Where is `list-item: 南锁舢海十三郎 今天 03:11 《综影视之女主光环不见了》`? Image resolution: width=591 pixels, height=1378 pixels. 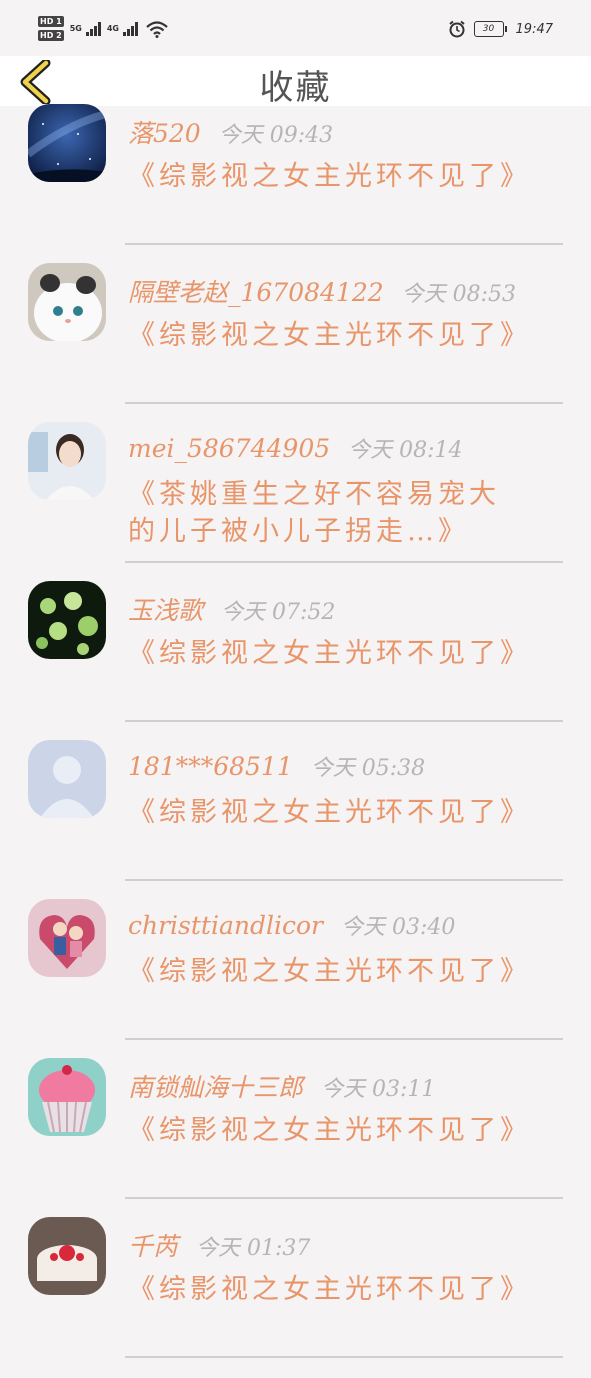
list-item: 南锁舢海十三郎 今天 03:11 《综影视之女主光环不见了》 is located at coordinates (295, 1138).